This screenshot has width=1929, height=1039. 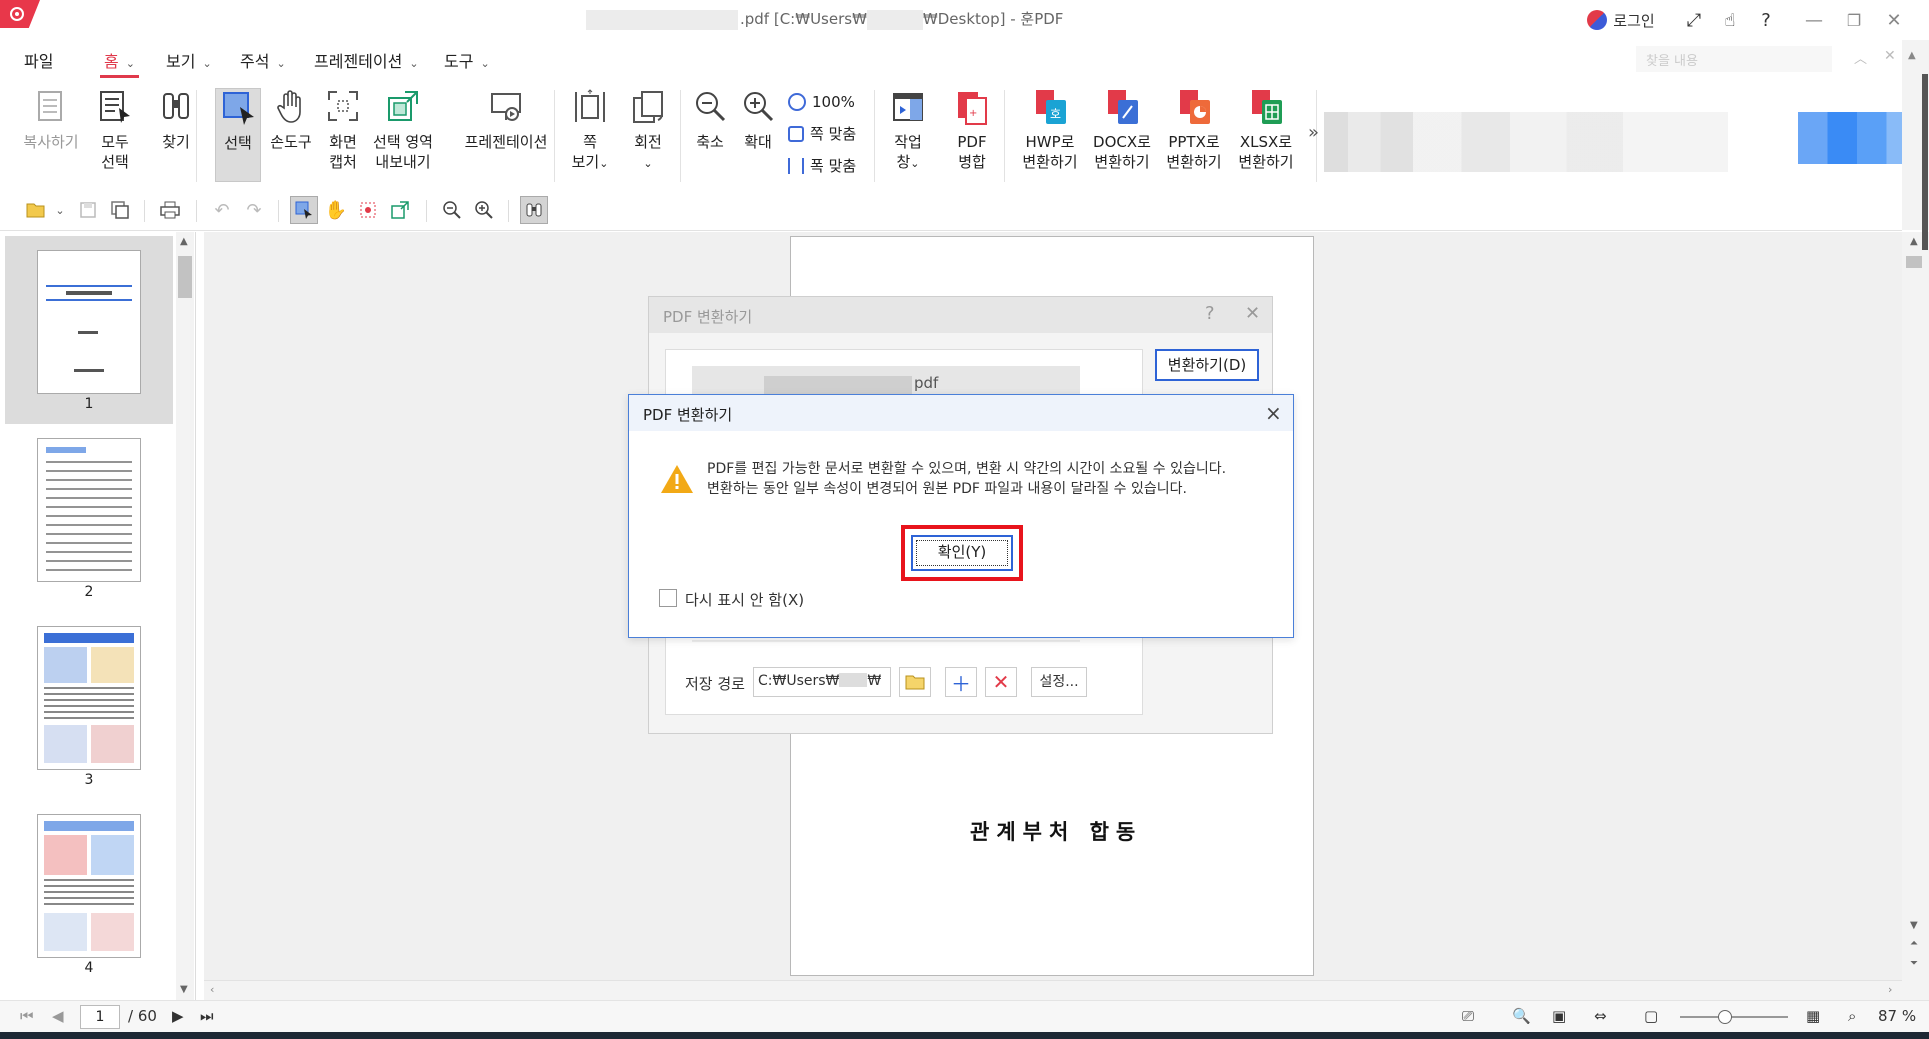 What do you see at coordinates (100, 1017) in the screenshot?
I see `page-number-input: 1` at bounding box center [100, 1017].